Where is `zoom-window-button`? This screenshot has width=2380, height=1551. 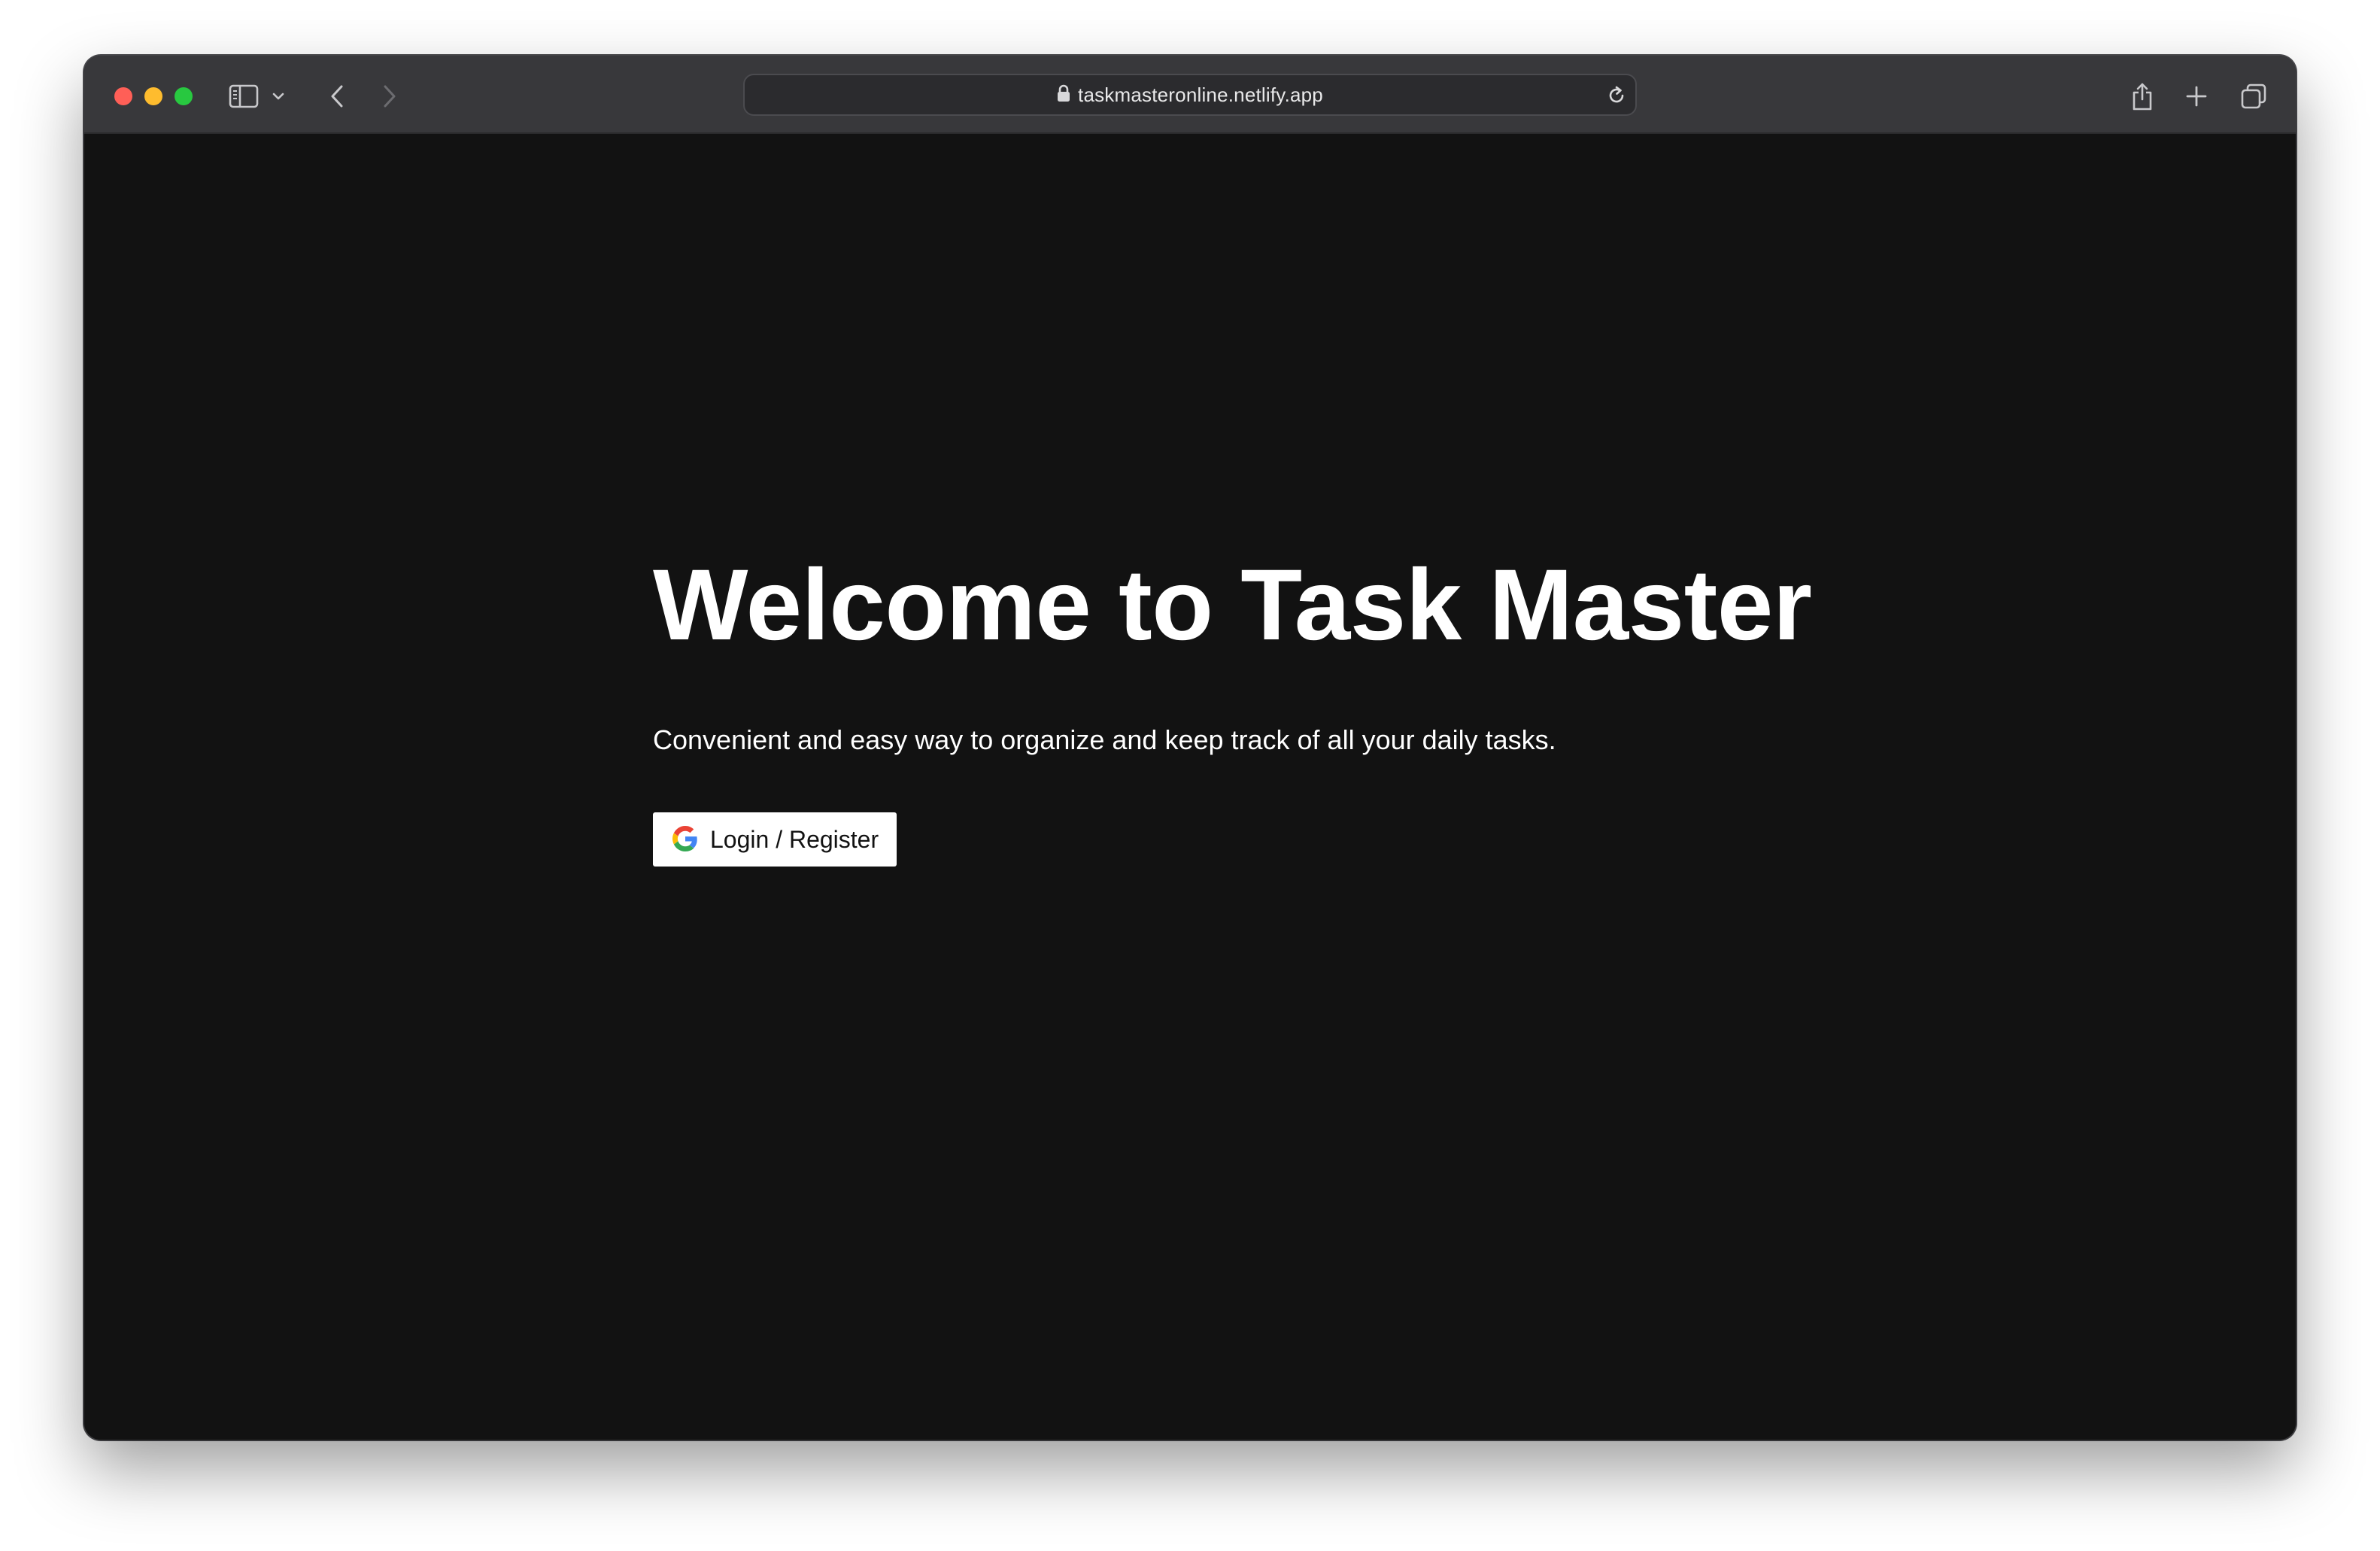 zoom-window-button is located at coordinates (184, 96).